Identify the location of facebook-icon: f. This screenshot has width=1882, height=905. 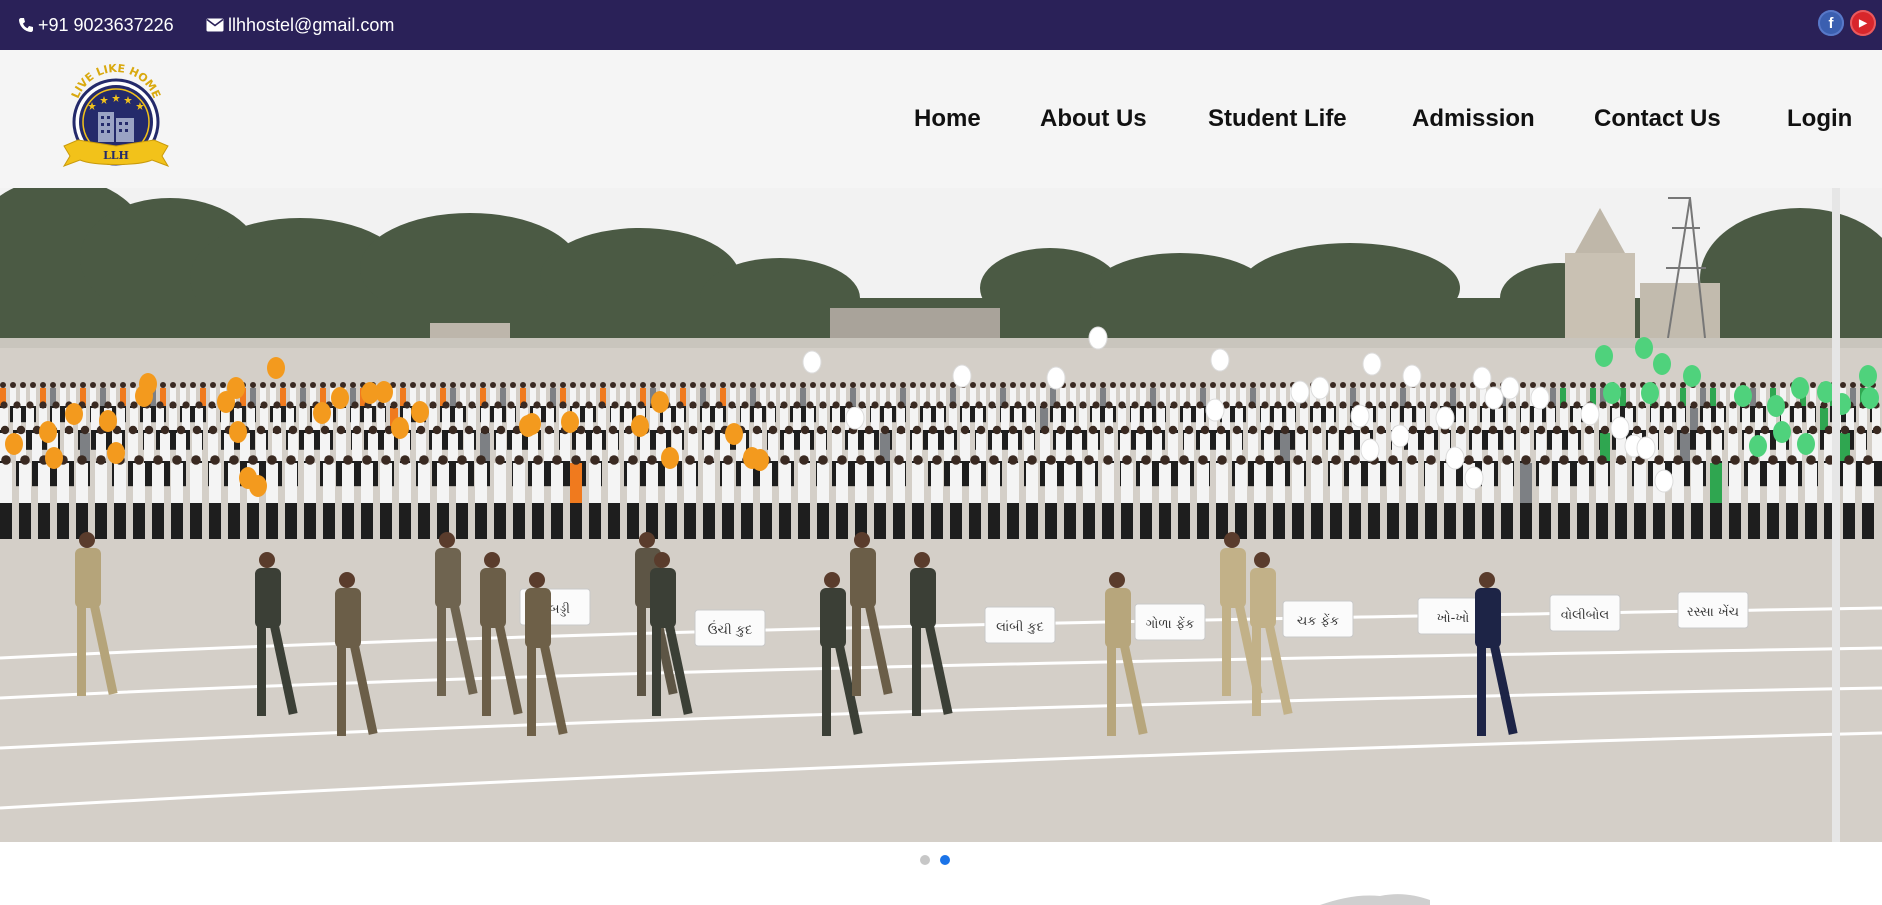
(1831, 23).